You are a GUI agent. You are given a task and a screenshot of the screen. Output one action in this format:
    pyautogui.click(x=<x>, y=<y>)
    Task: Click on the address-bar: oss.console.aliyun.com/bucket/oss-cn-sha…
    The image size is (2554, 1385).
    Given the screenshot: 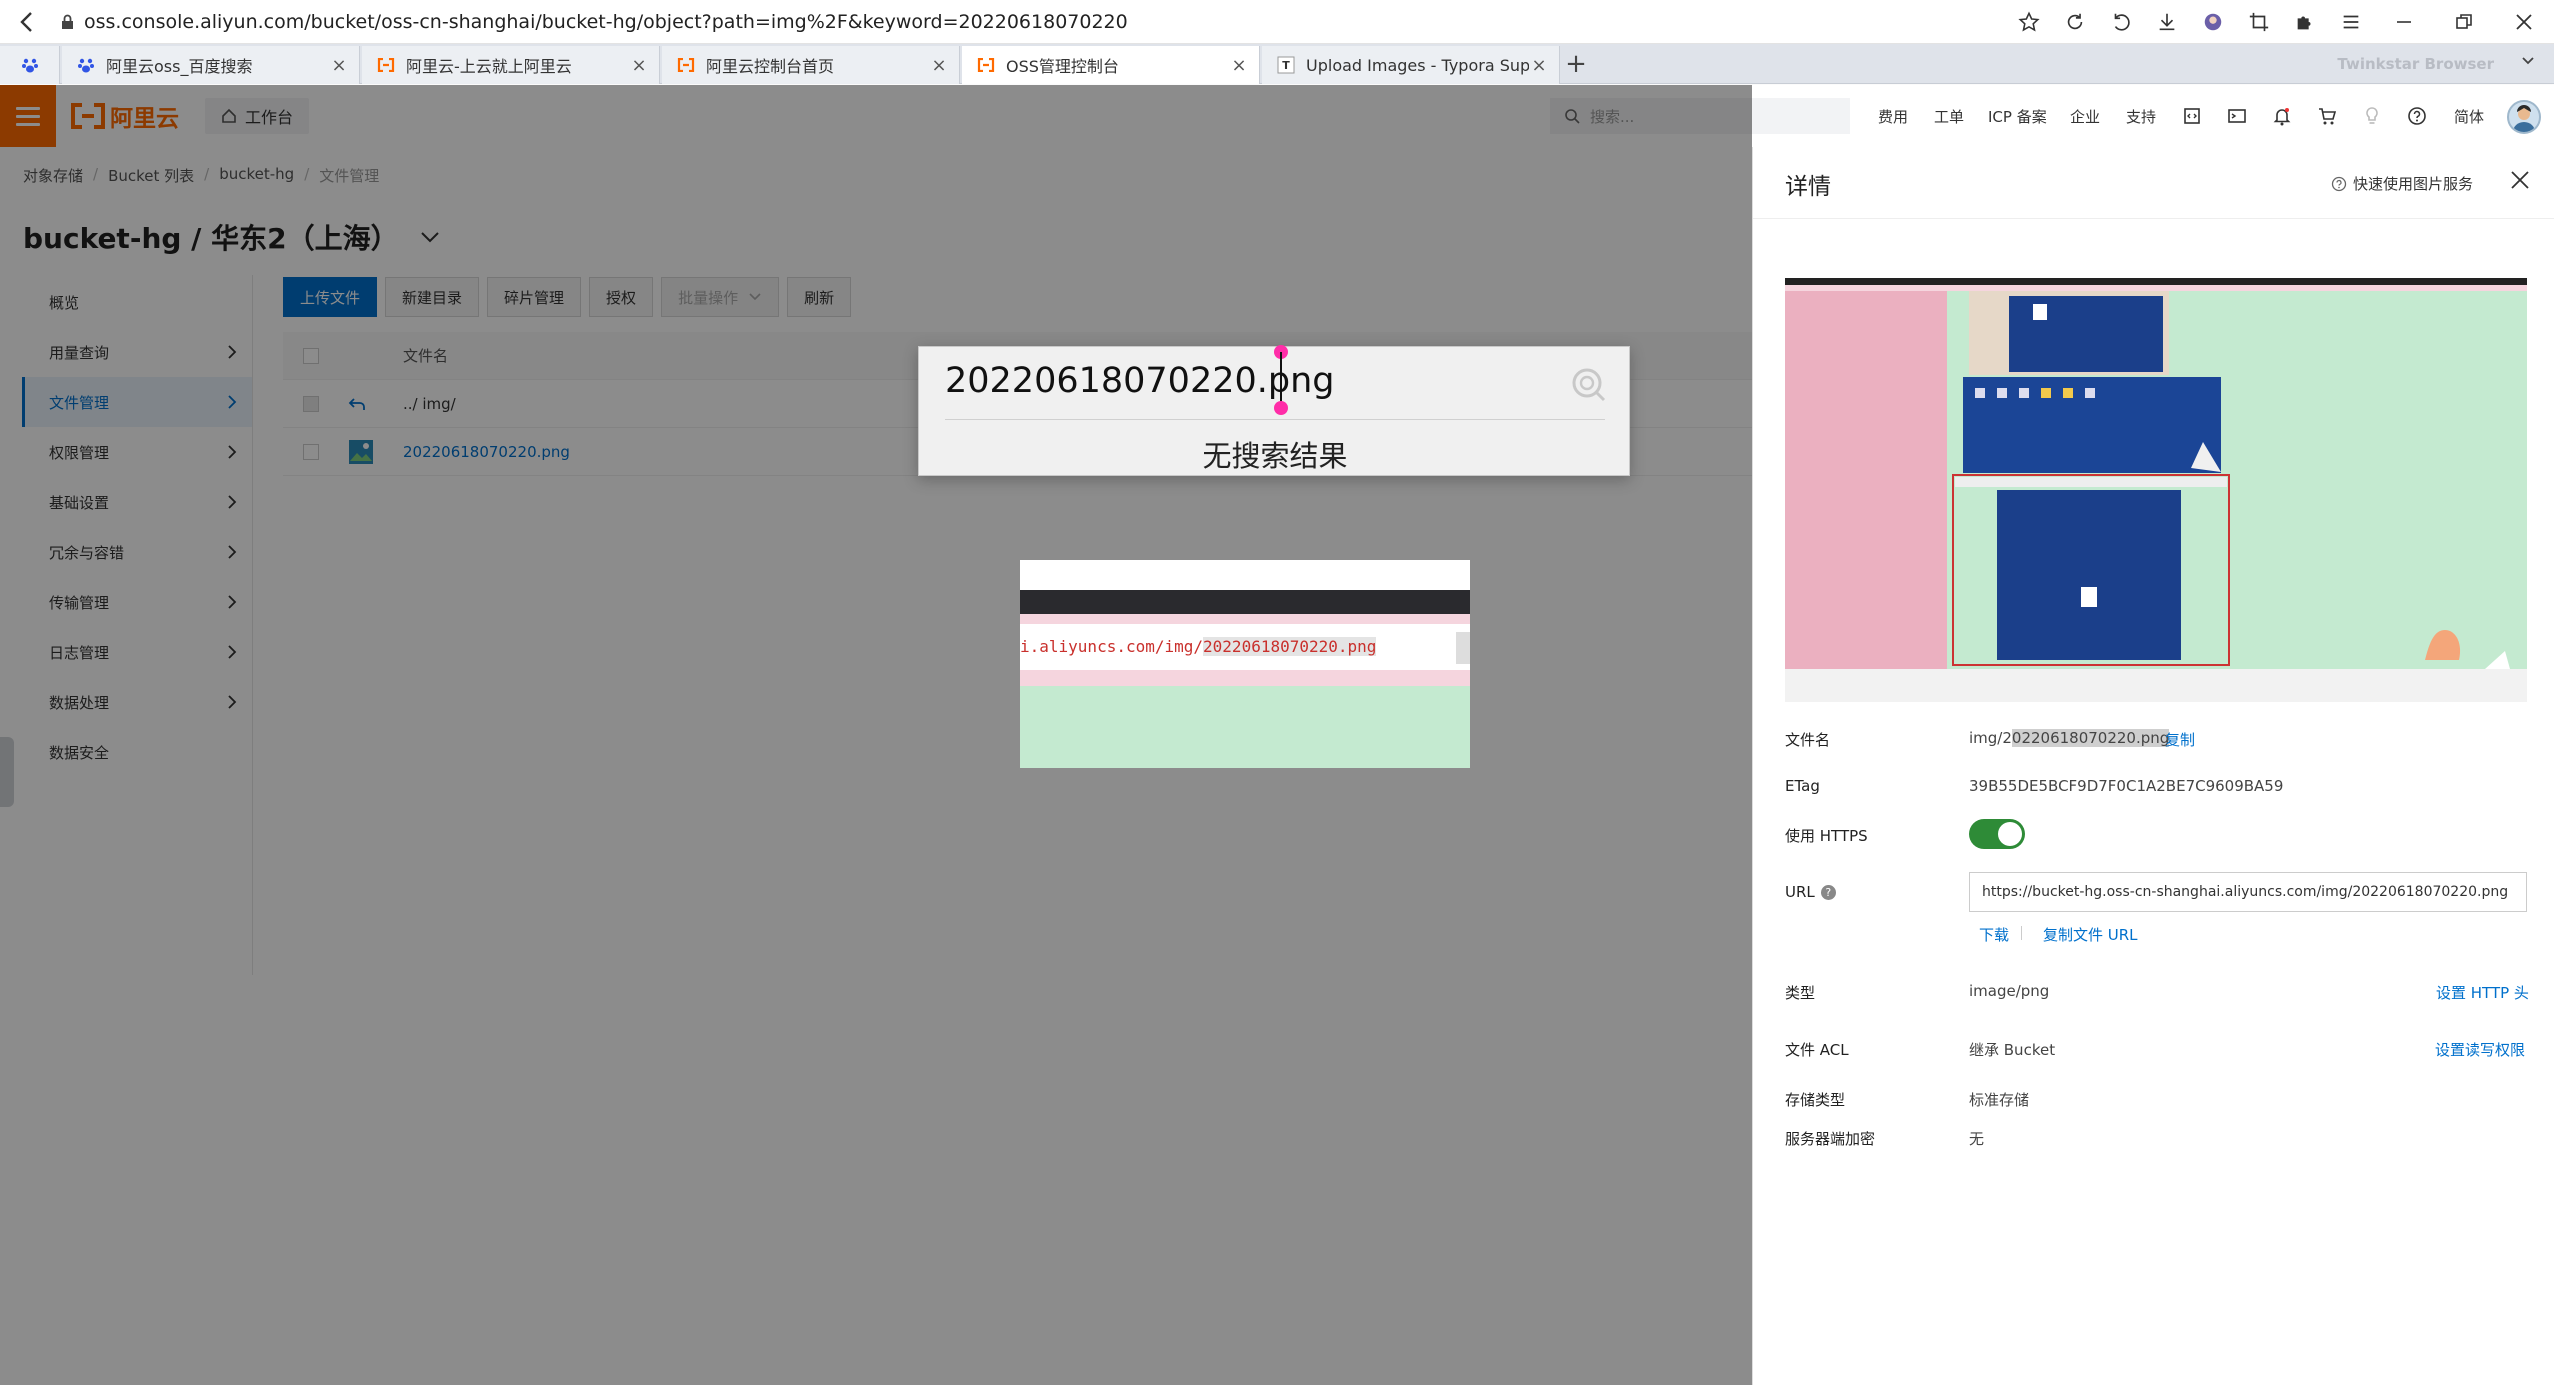 What is the action you would take?
    pyautogui.click(x=1277, y=22)
    